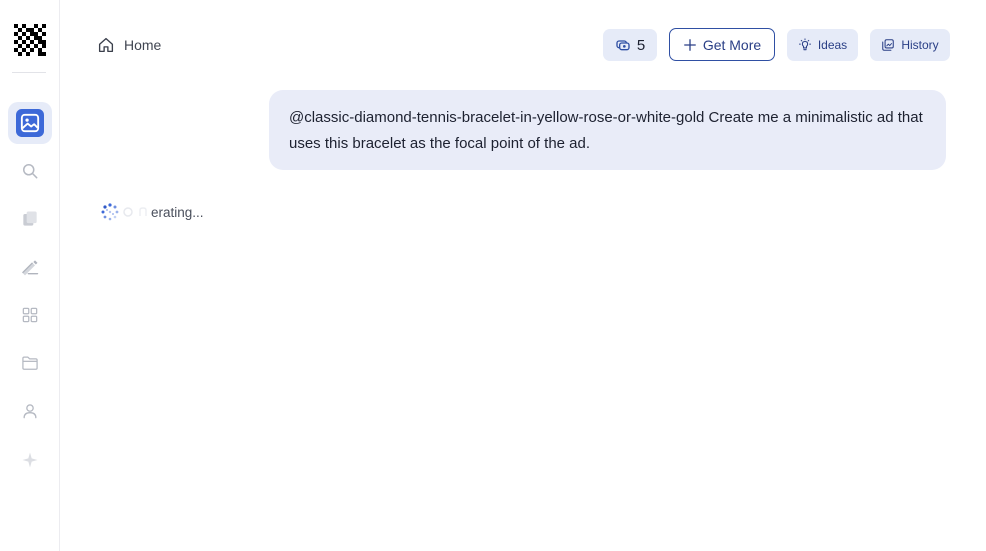 The width and height of the screenshot is (986, 551). Describe the element at coordinates (30, 40) in the screenshot. I see `logo-icon` at that location.